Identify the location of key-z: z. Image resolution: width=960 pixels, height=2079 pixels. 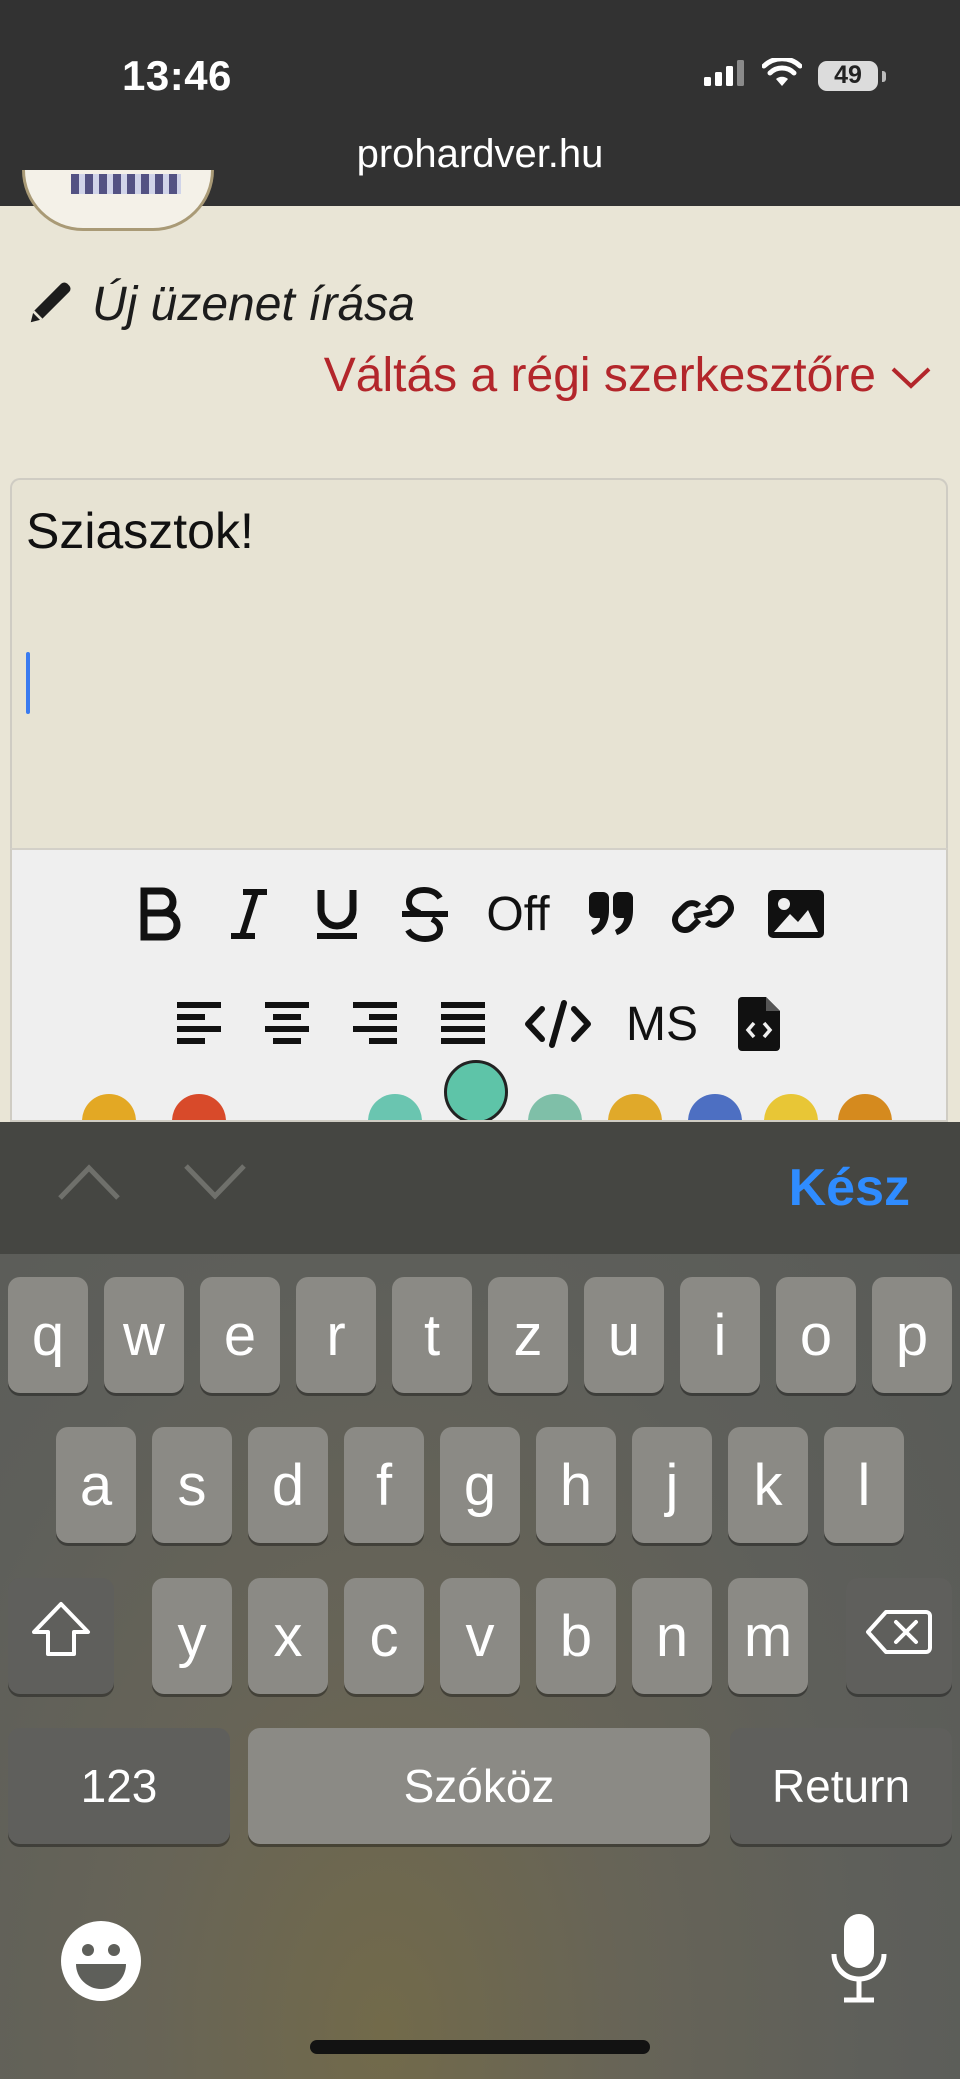
(528, 1335).